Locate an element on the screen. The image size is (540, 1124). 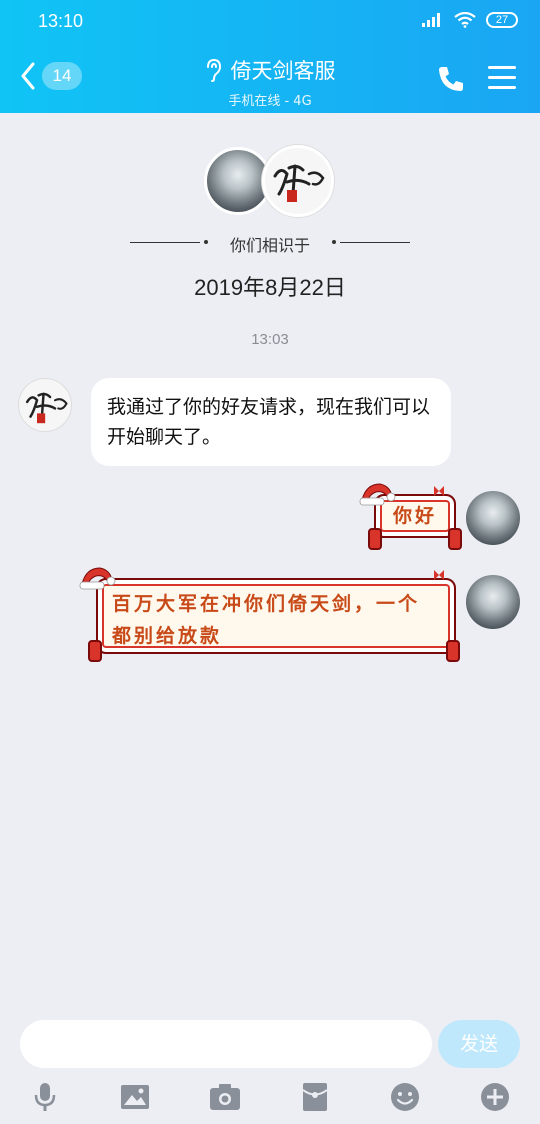
contact-name: 倚天剑客服 is located at coordinates (283, 71).